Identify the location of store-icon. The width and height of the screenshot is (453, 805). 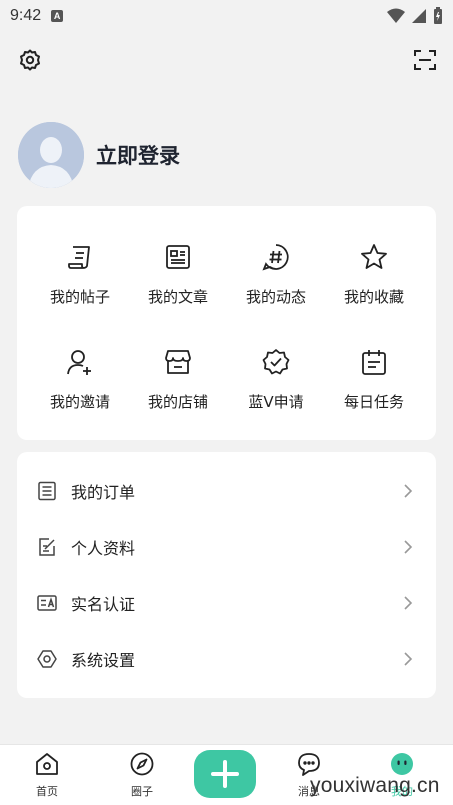
(178, 362).